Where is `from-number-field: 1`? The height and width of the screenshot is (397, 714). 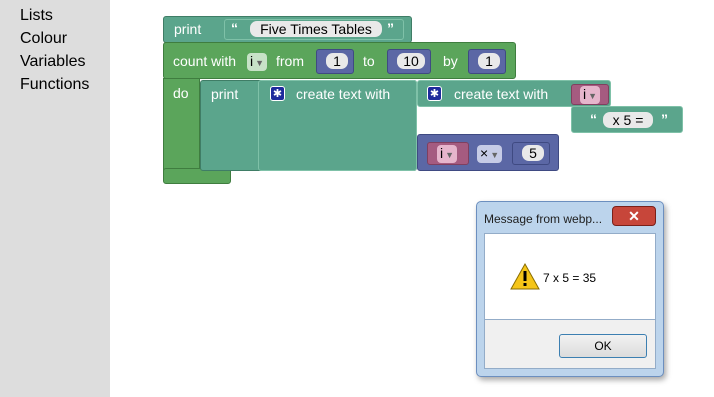 from-number-field: 1 is located at coordinates (337, 61).